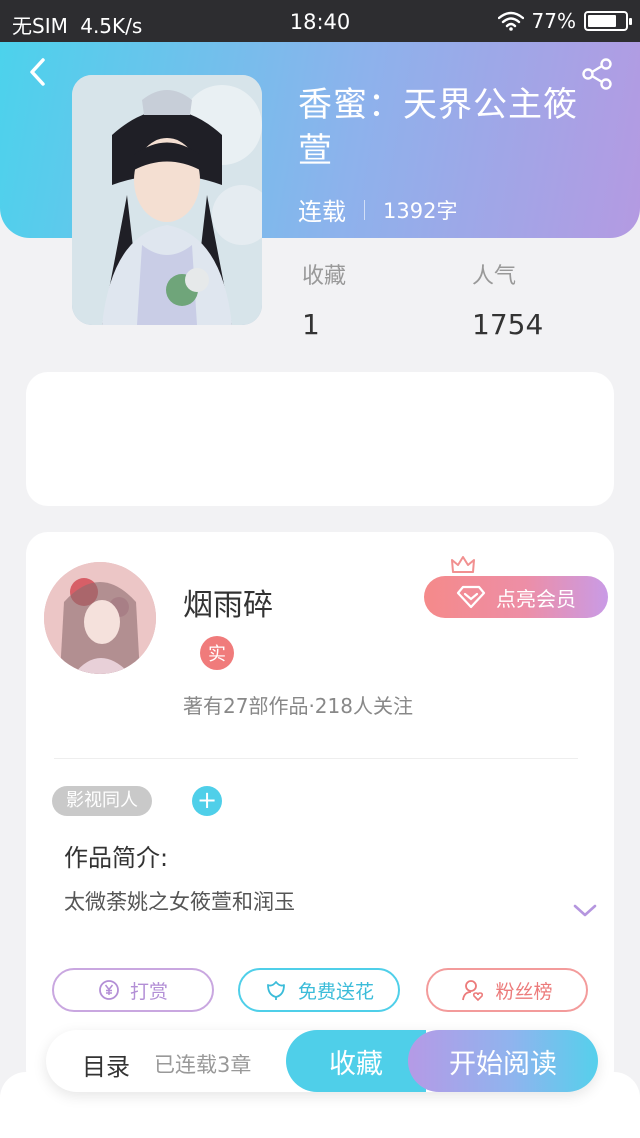  Describe the element at coordinates (473, 991) in the screenshot. I see `fan-user-icon` at that location.